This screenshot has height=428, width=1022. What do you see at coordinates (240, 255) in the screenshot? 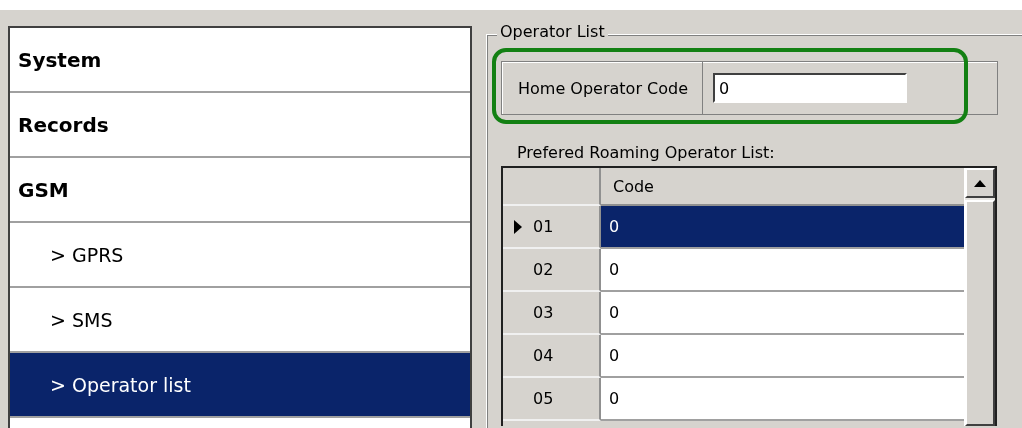
I see `navigation-item: > GPRS` at bounding box center [240, 255].